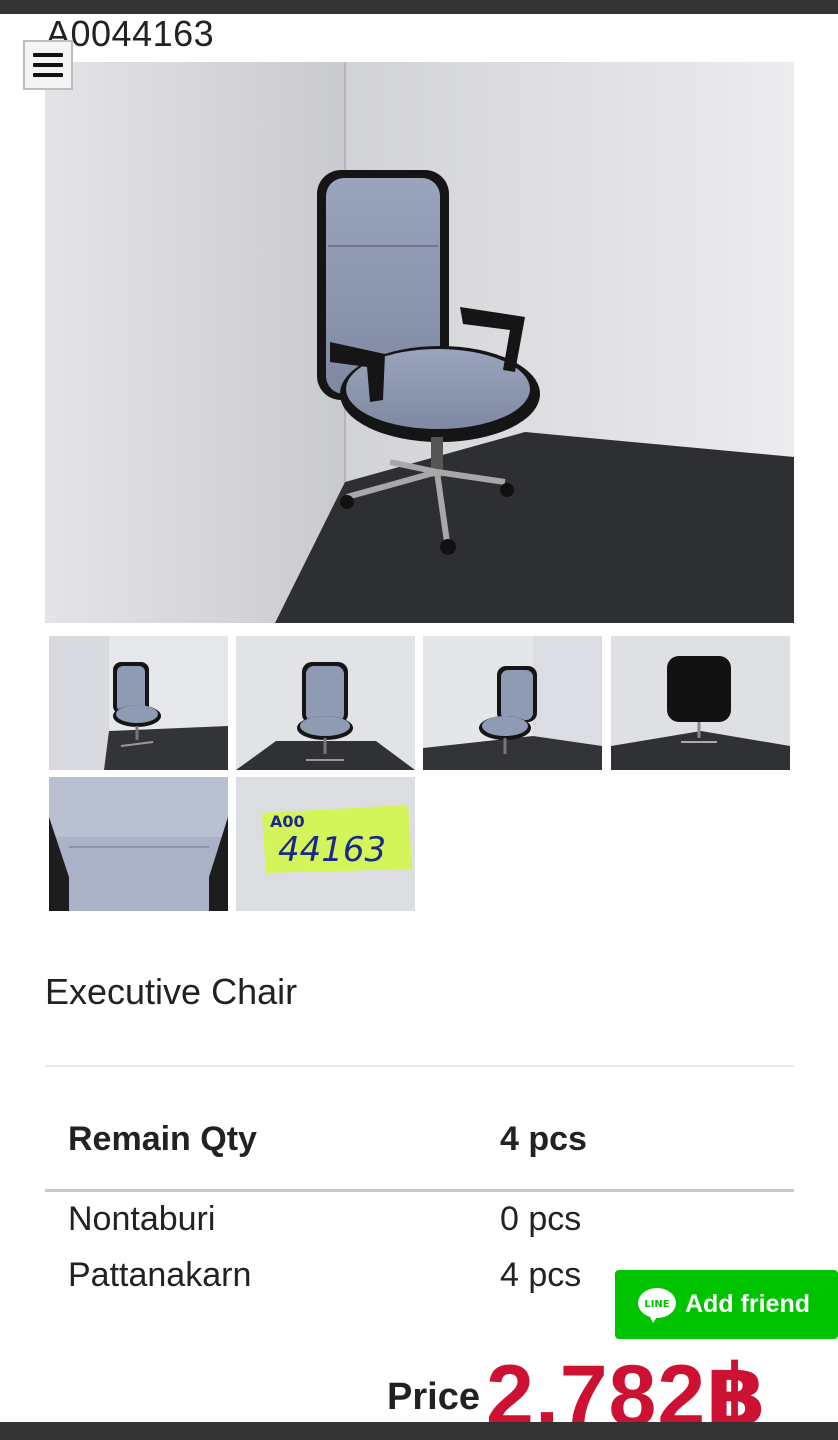 Image resolution: width=838 pixels, height=1440 pixels. Describe the element at coordinates (541, 1219) in the screenshot. I see `branch-qty: 0 pcs` at that location.